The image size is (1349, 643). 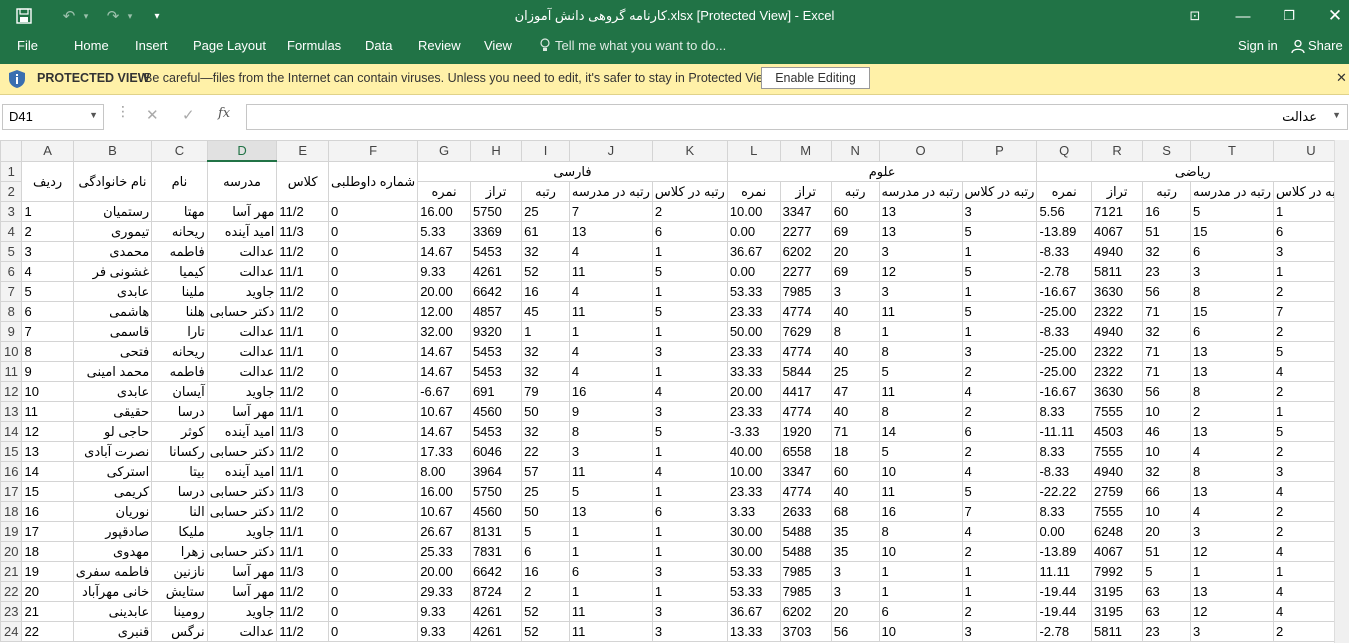 What do you see at coordinates (224, 113) in the screenshot?
I see `insert-function-icon: fx` at bounding box center [224, 113].